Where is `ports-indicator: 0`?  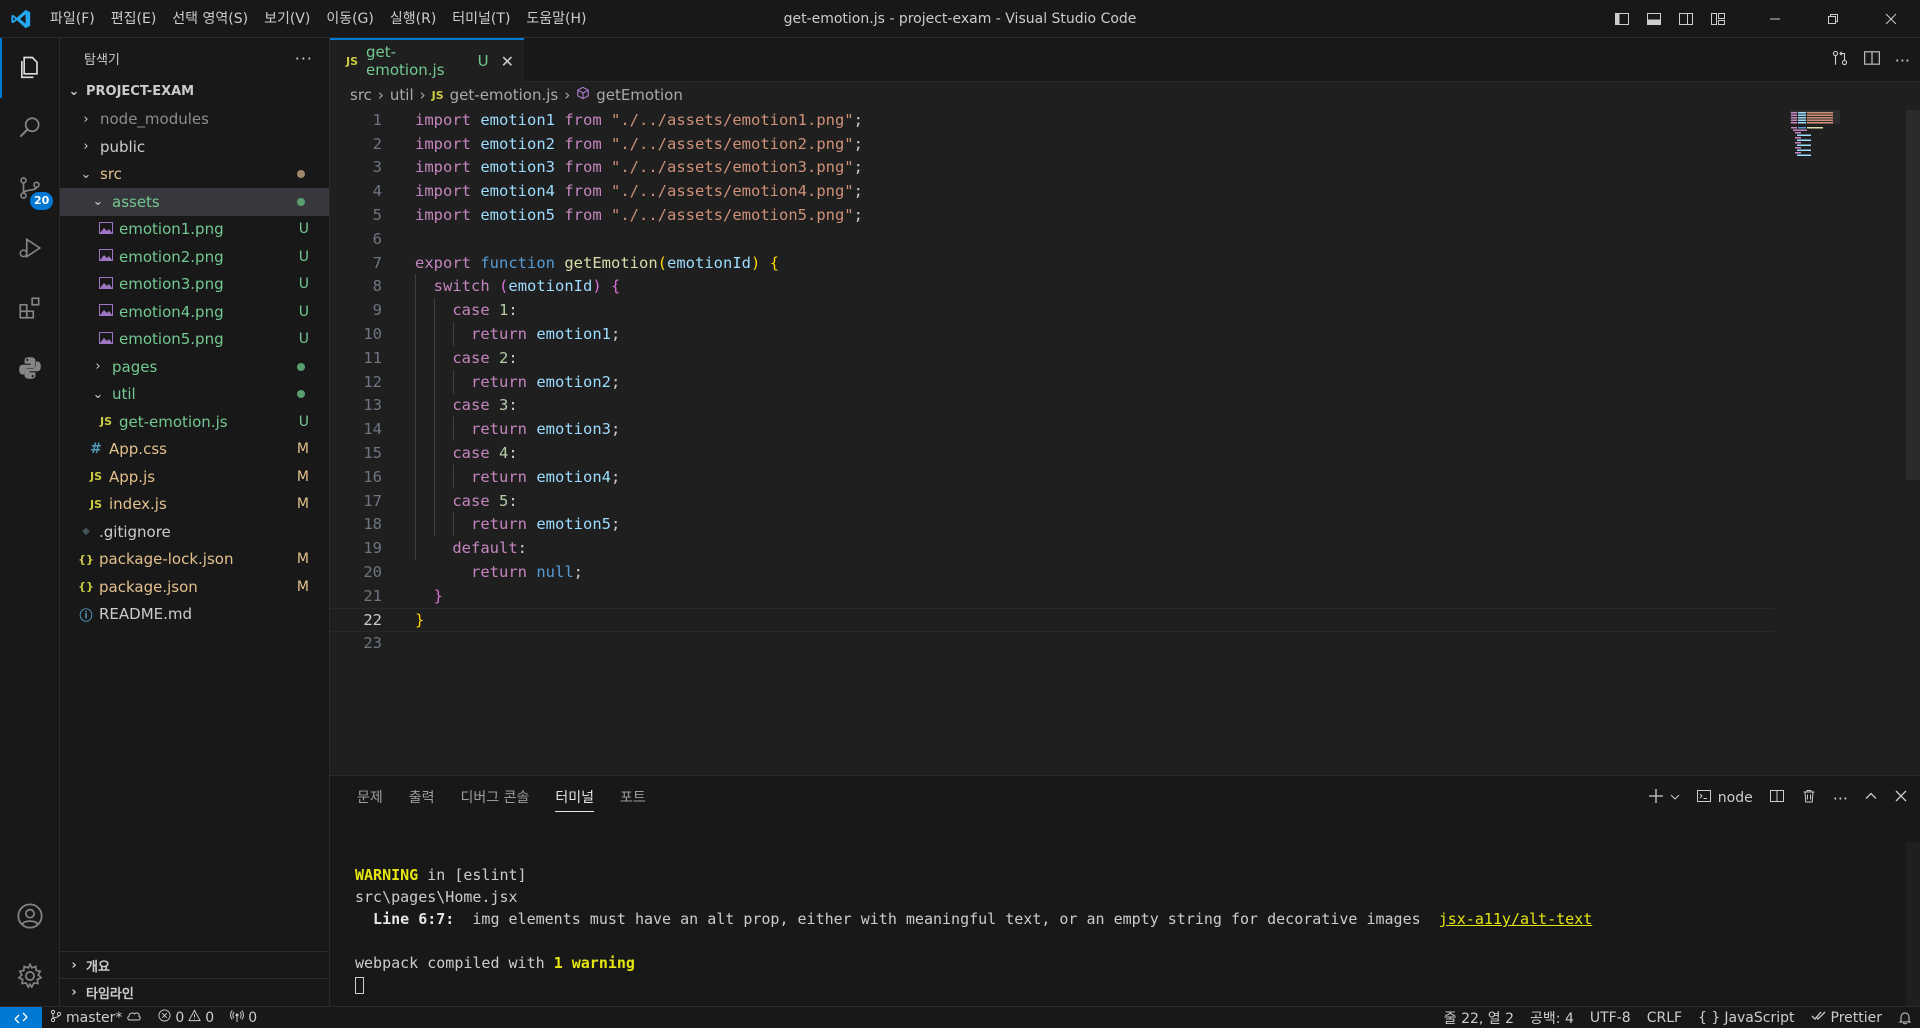 ports-indicator: 0 is located at coordinates (243, 1018).